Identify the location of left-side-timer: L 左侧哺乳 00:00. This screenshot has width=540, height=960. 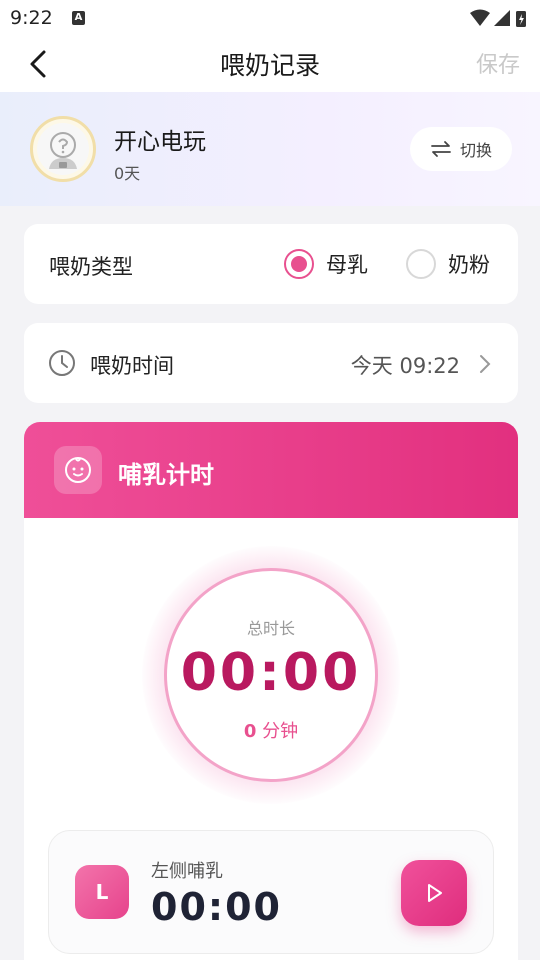
(271, 892).